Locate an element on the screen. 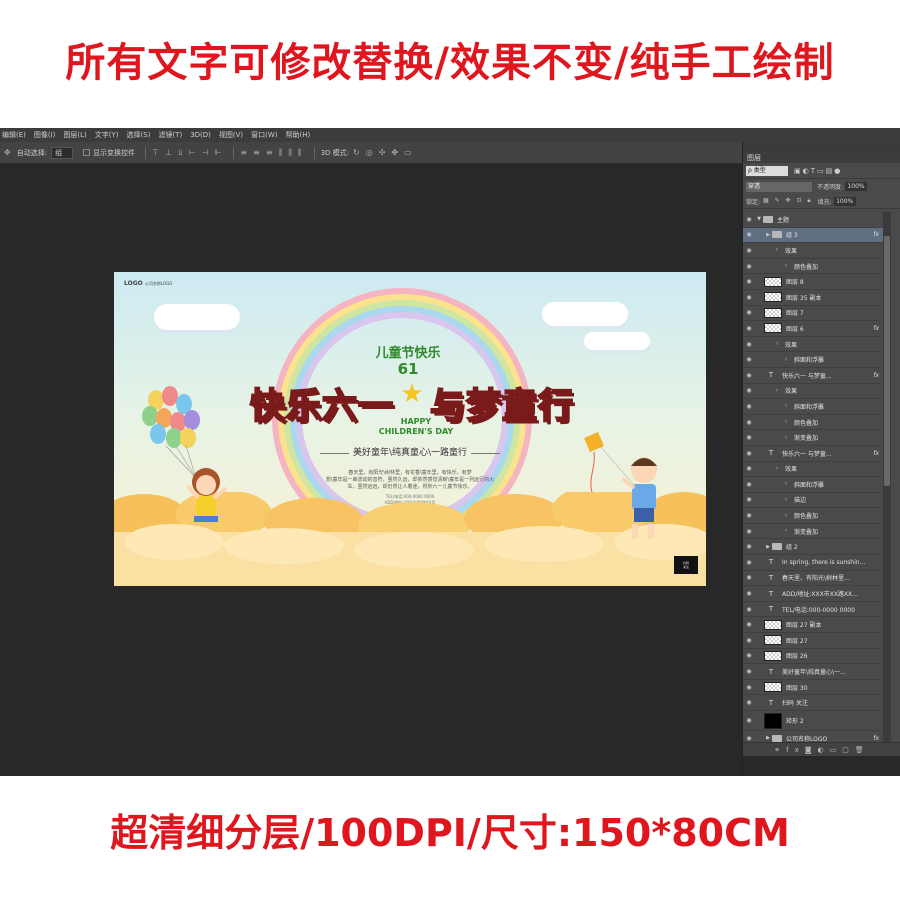 Image resolution: width=900 pixels, height=900 pixels. layer-row: ◉ 矩形 2 is located at coordinates (813, 721).